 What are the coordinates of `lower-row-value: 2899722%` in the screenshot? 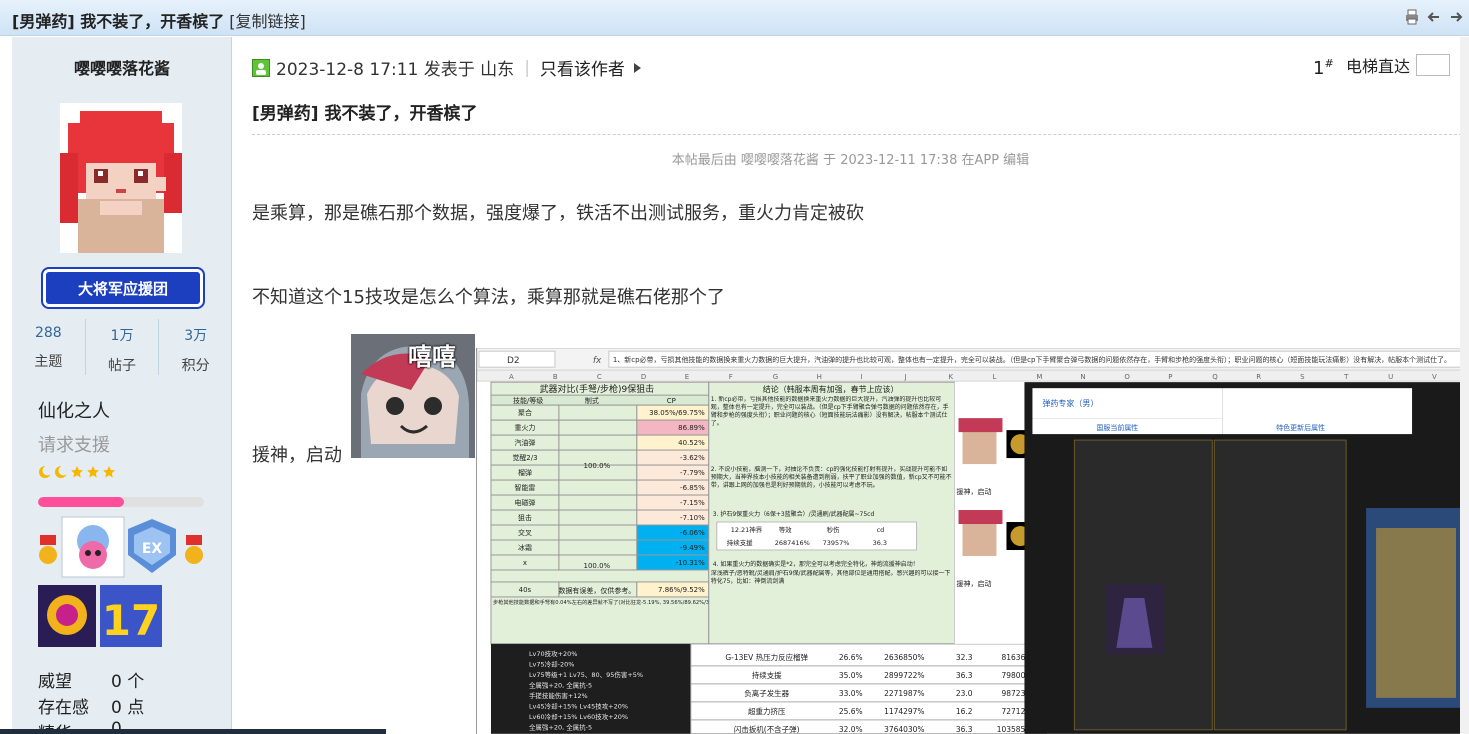 It's located at (904, 675).